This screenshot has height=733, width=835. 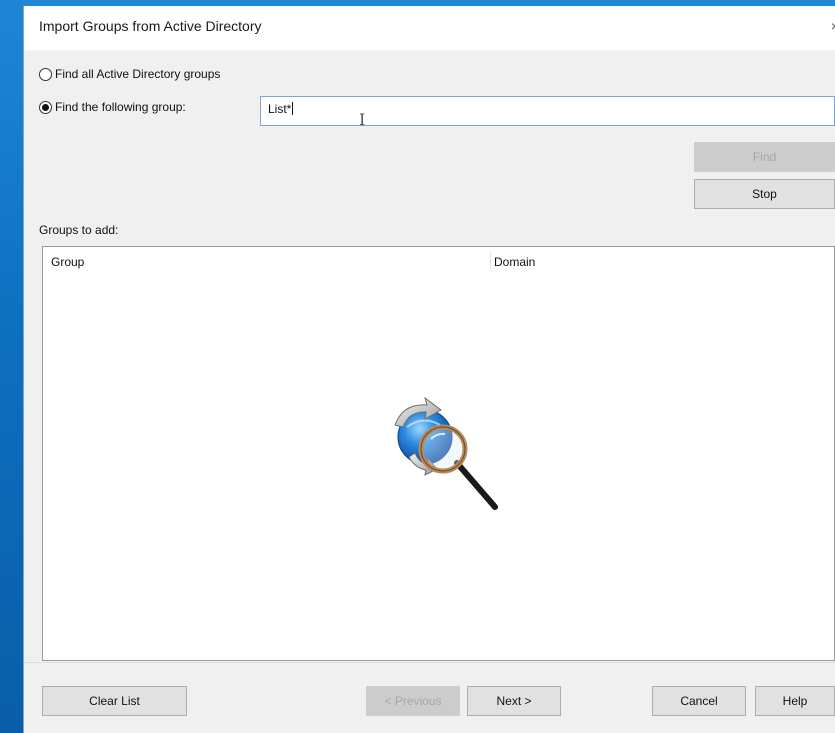 I want to click on clear-list-button: Clear List, so click(x=114, y=701).